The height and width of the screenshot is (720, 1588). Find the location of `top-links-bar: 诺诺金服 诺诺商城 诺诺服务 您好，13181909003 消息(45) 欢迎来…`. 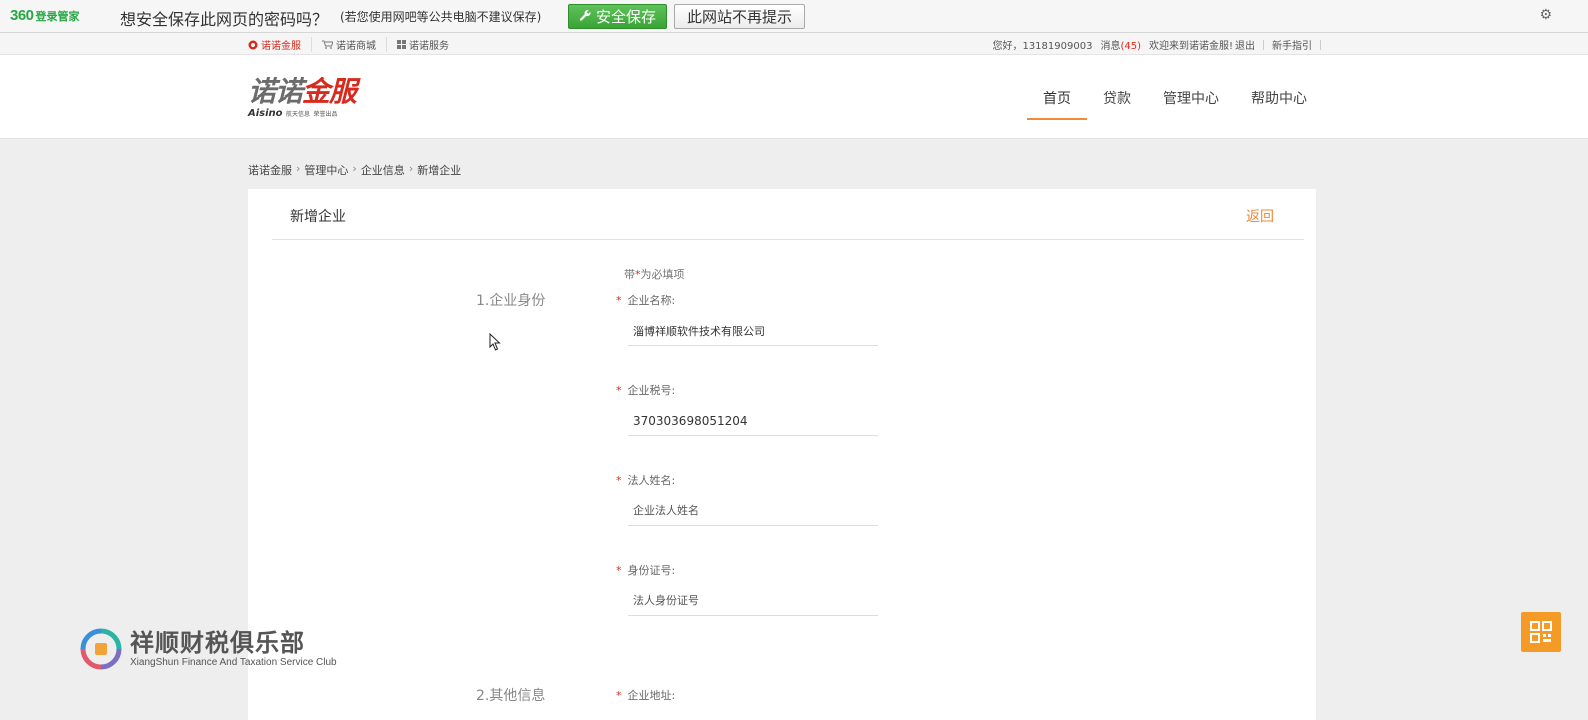

top-links-bar: 诺诺金服 诺诺商城 诺诺服务 您好，13181909003 消息(45) 欢迎来… is located at coordinates (794, 44).